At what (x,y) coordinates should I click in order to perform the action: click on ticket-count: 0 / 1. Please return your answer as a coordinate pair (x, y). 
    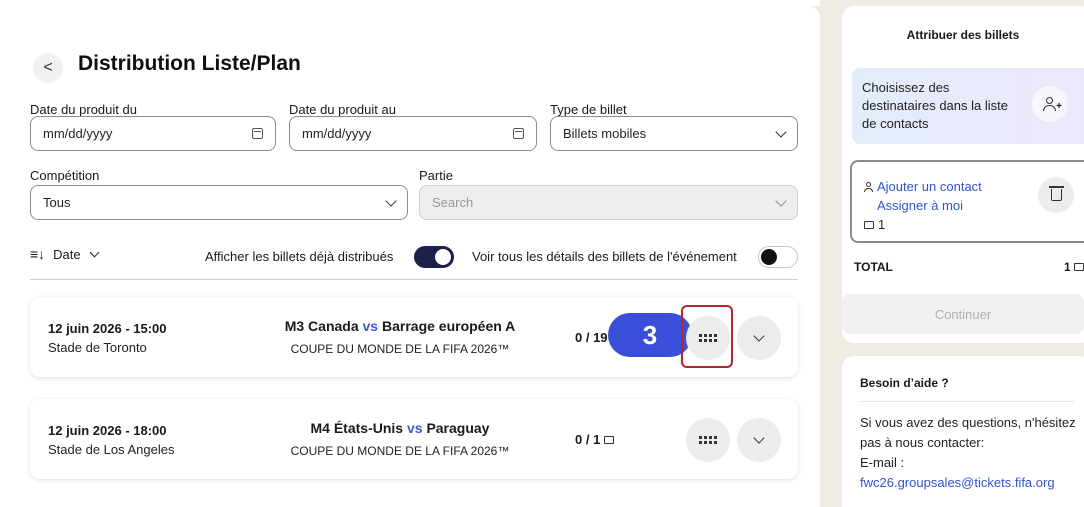
    Looking at the image, I should click on (595, 439).